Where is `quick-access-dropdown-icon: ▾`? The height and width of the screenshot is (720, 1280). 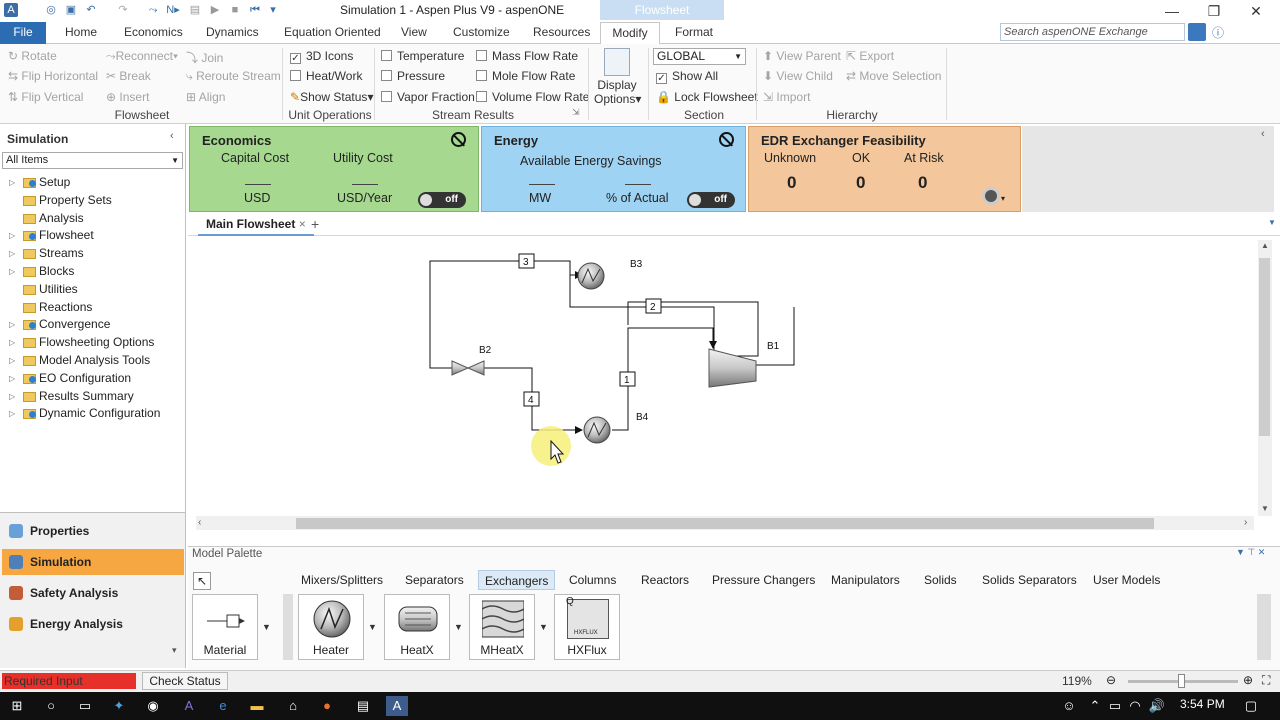
quick-access-dropdown-icon: ▾ is located at coordinates (273, 10).